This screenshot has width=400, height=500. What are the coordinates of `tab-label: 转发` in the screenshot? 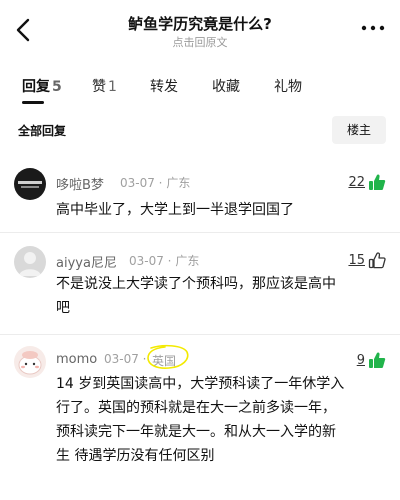 It's located at (164, 87).